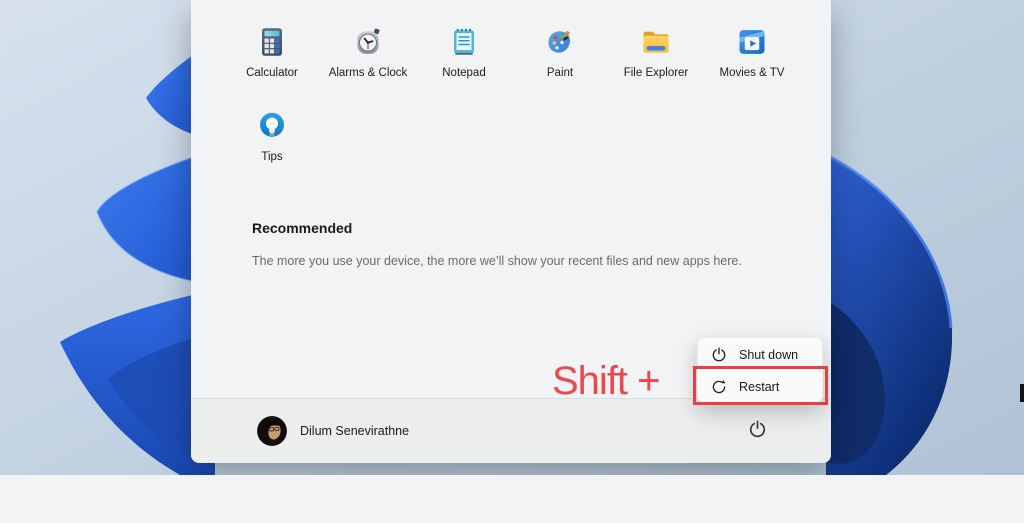 This screenshot has height=523, width=1024. I want to click on app-tile-file-explorer: File Explorer, so click(656, 64).